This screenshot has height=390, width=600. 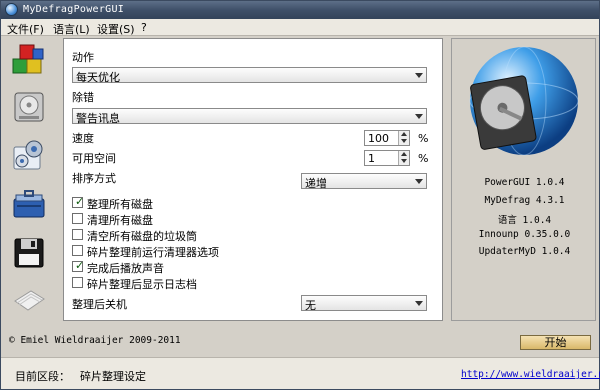 What do you see at coordinates (71, 29) in the screenshot?
I see `menu-language: 语言(L)` at bounding box center [71, 29].